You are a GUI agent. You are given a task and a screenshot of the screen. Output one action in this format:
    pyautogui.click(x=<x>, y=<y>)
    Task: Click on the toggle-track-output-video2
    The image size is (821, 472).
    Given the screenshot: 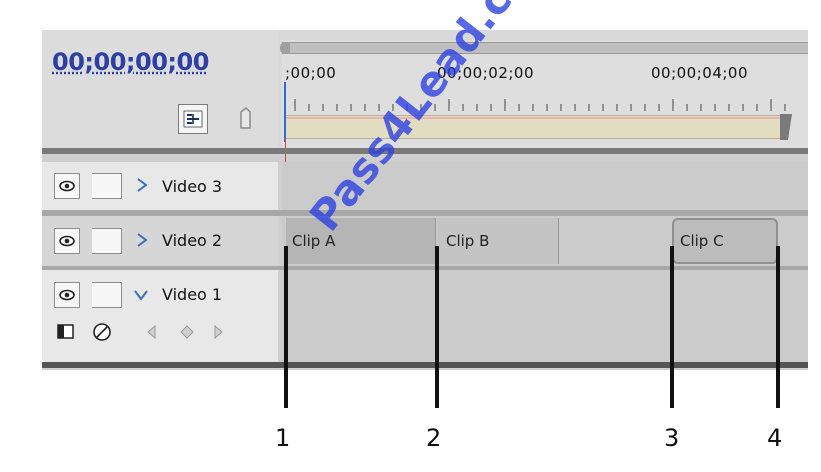 What is the action you would take?
    pyautogui.click(x=67, y=241)
    